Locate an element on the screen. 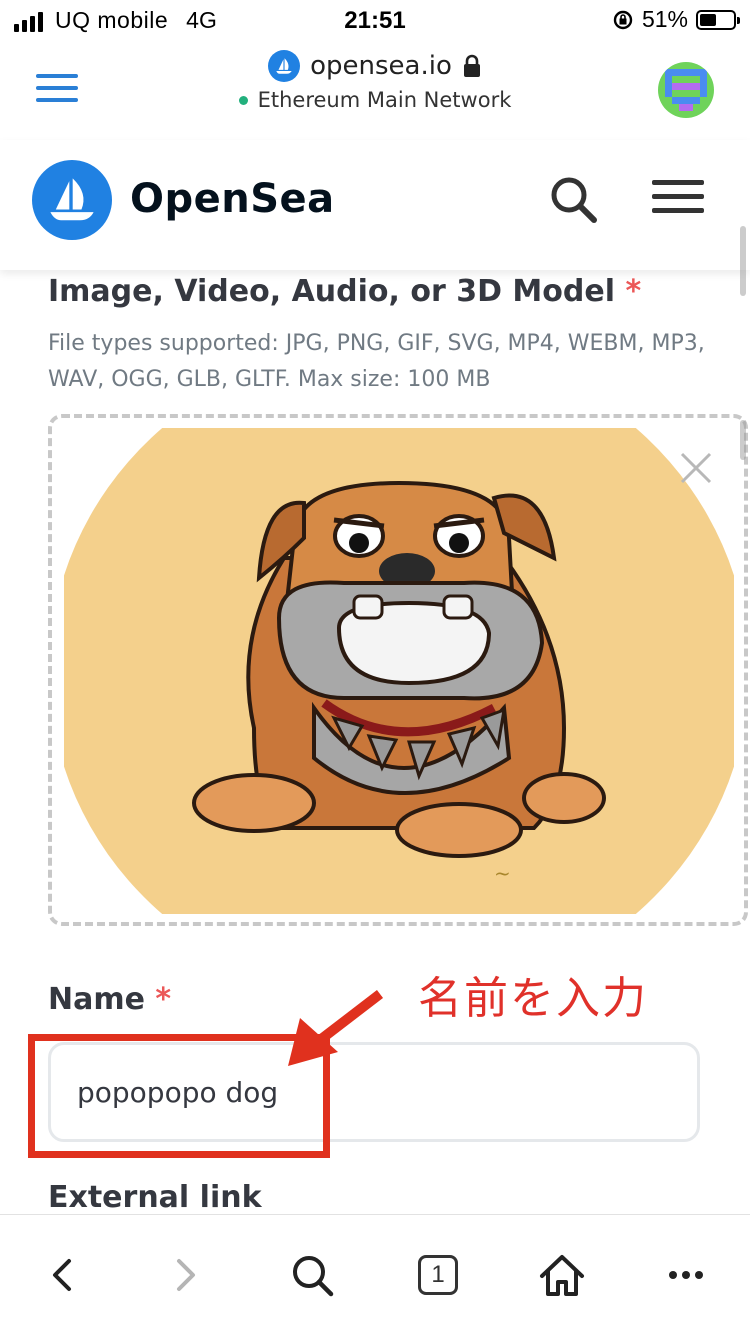 This screenshot has height=1335, width=750. browser-search-button is located at coordinates (312, 1275).